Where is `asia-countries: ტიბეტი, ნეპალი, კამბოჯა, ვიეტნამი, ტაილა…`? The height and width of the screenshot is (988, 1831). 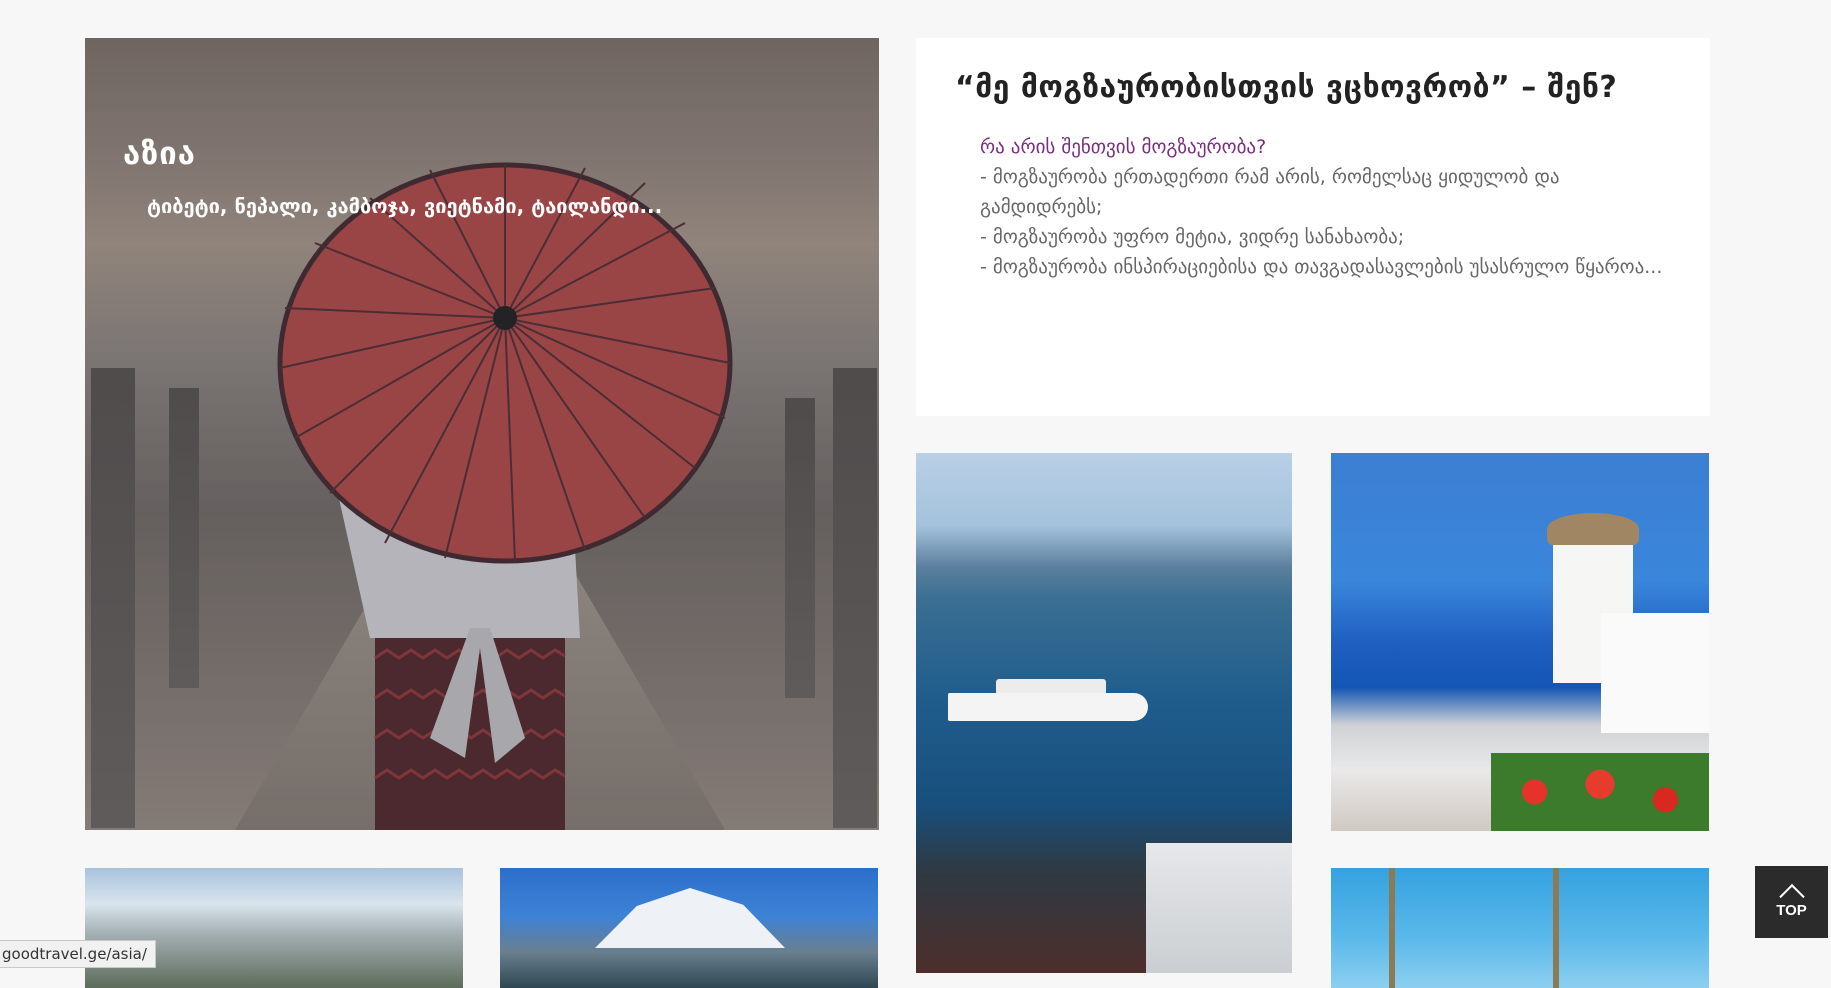 asia-countries: ტიბეტი, ნეპალი, კამბოჯა, ვიეტნამი, ტაილა… is located at coordinates (405, 206).